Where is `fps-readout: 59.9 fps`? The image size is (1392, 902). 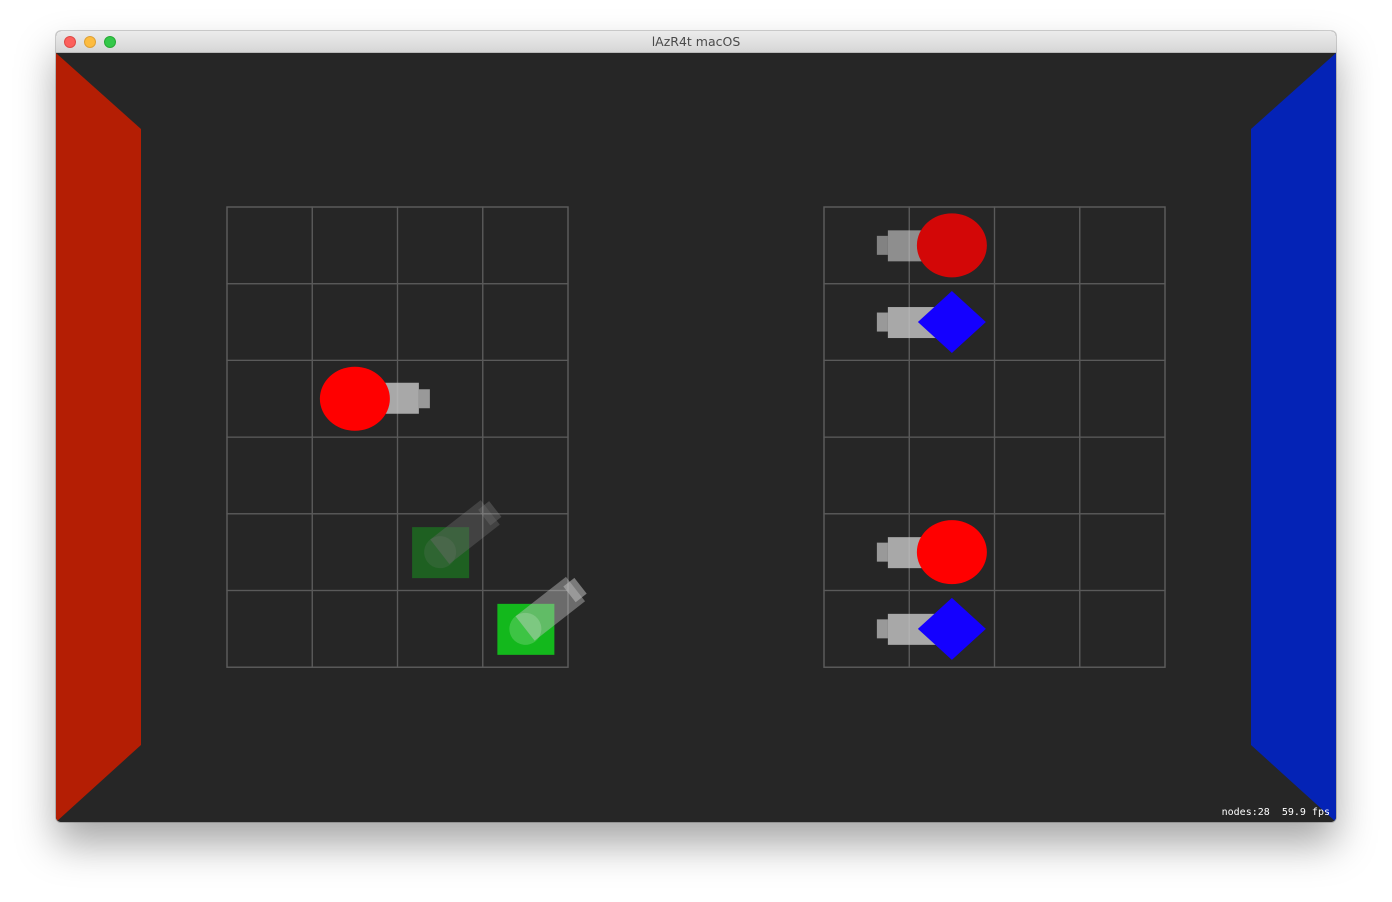 fps-readout: 59.9 fps is located at coordinates (1305, 812).